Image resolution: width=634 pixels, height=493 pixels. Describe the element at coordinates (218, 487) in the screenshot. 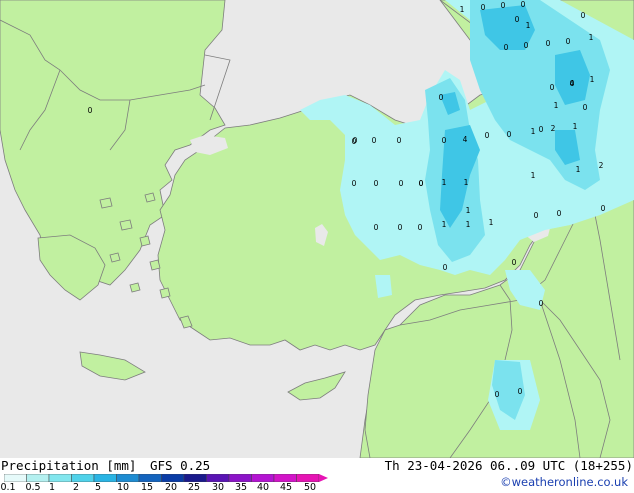

I see `legend-tick-label: 30` at that location.